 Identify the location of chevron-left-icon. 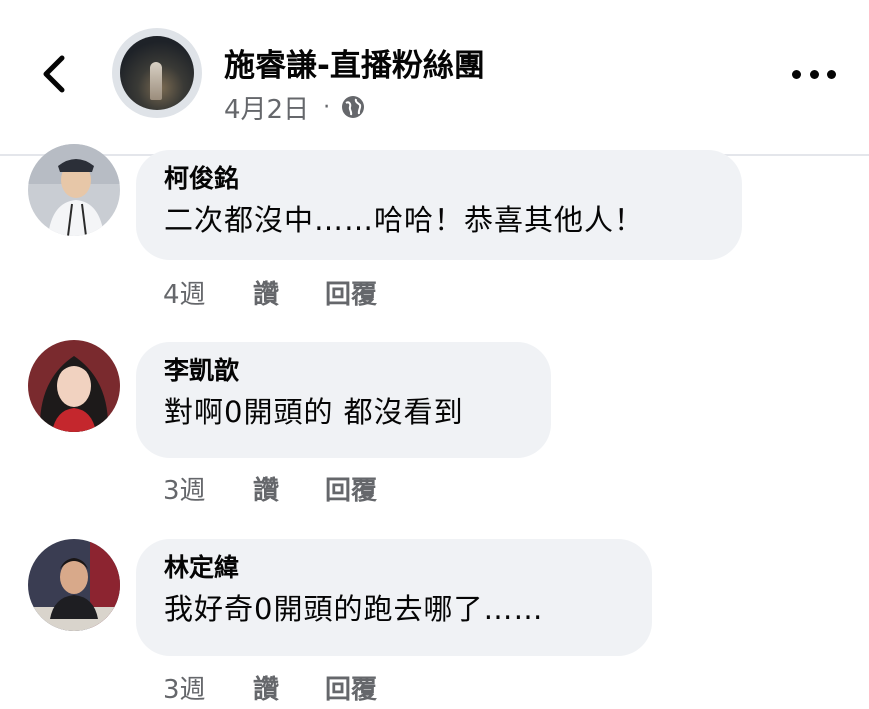
(54, 74).